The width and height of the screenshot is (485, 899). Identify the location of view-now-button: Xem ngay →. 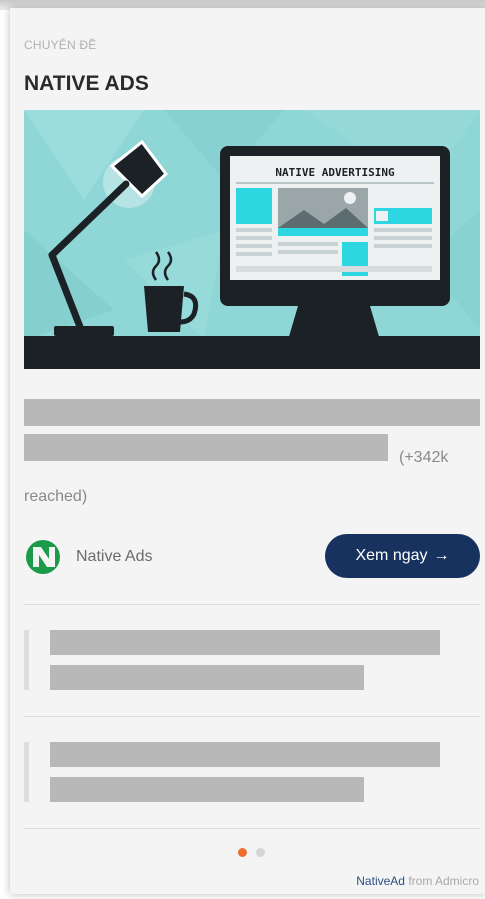
(402, 556).